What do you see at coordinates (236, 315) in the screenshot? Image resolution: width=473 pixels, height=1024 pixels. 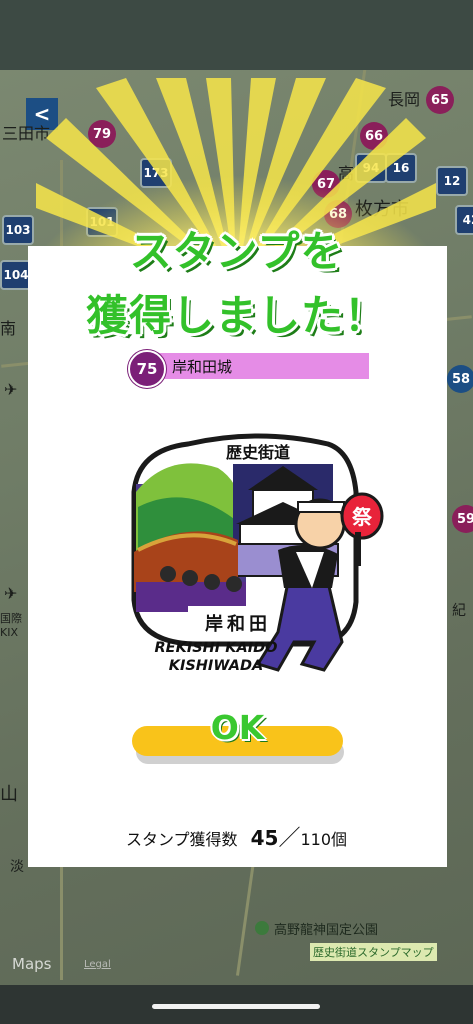 I see `dialog-title-line2: 獲得しました！` at bounding box center [236, 315].